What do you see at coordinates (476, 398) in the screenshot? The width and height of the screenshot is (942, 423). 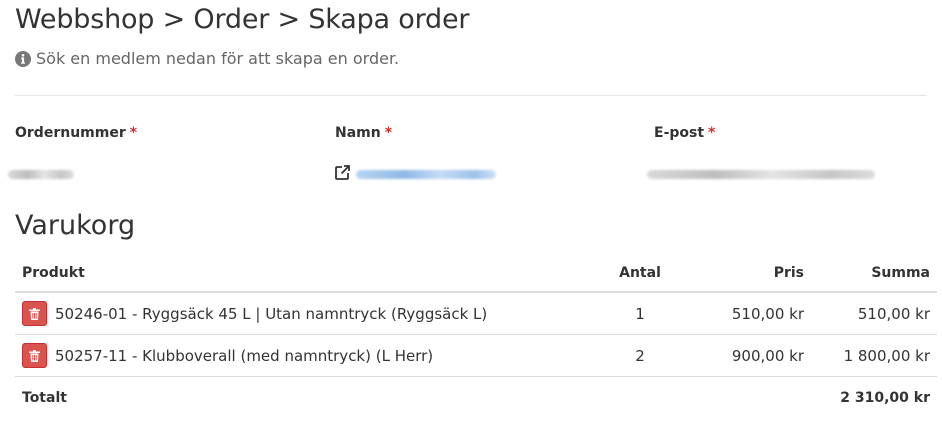 I see `total-row: Totalt 2 310,00 kr` at bounding box center [476, 398].